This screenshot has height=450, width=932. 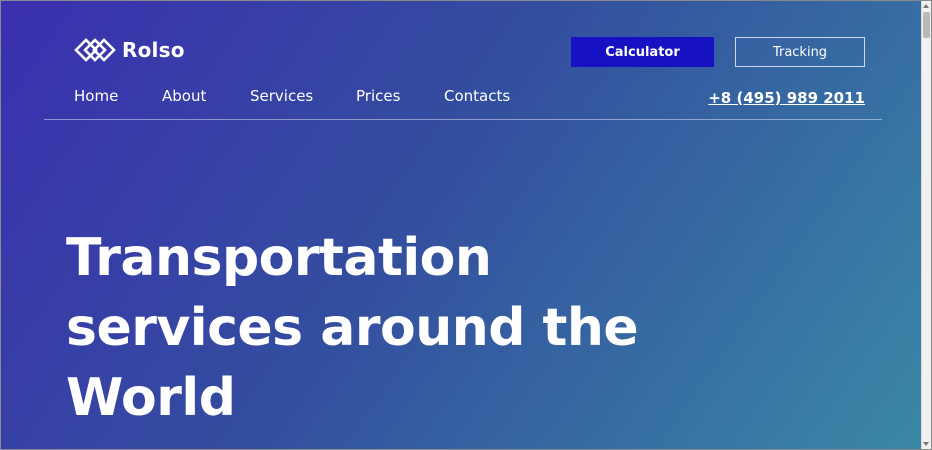 I want to click on brand-logo: Rolso, so click(x=129, y=50).